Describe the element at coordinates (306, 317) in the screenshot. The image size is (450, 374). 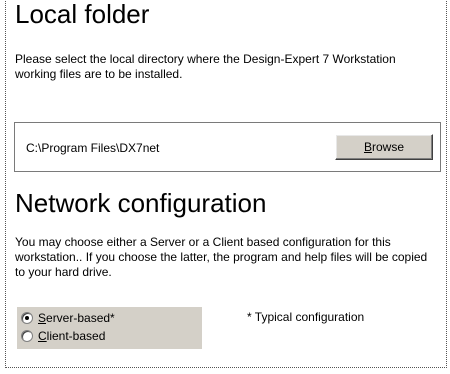
I see `typical-configuration-note: * Typical configuration` at that location.